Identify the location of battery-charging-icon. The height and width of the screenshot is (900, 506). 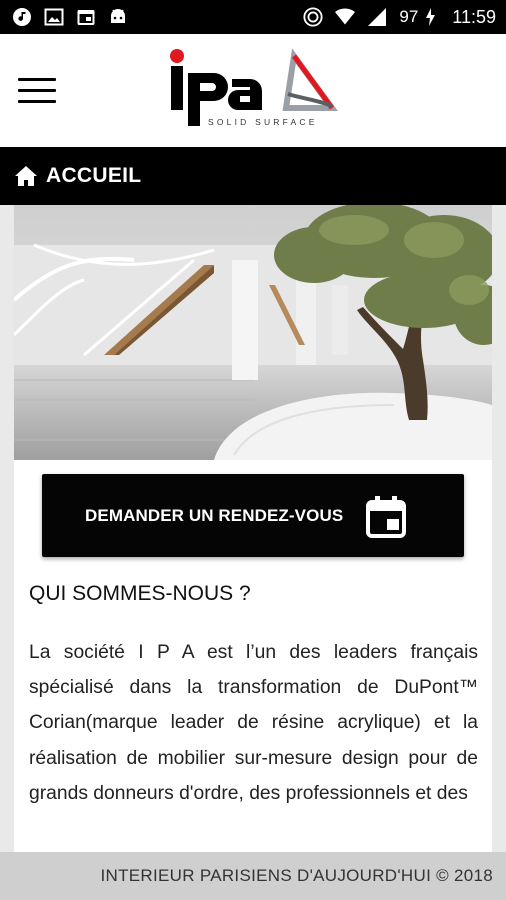
(430, 17).